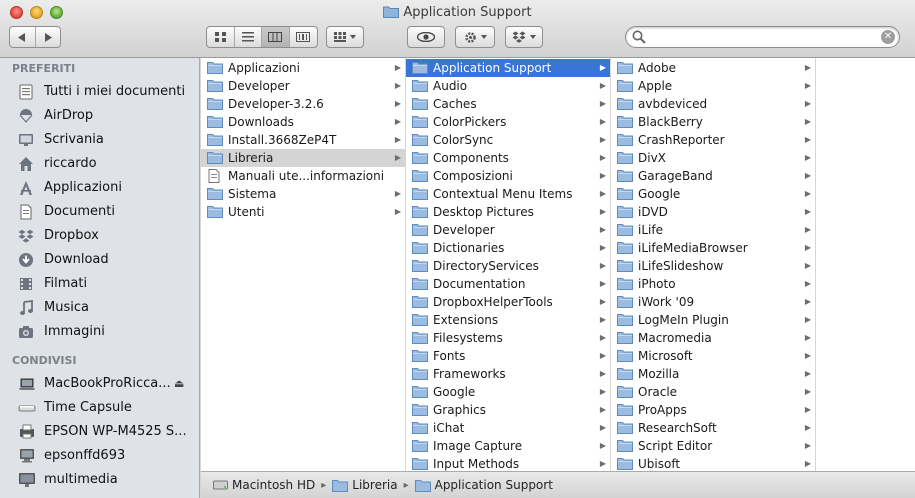 This screenshot has height=498, width=915. What do you see at coordinates (74, 139) in the screenshot?
I see `sidebar-item-label: Scrivania` at bounding box center [74, 139].